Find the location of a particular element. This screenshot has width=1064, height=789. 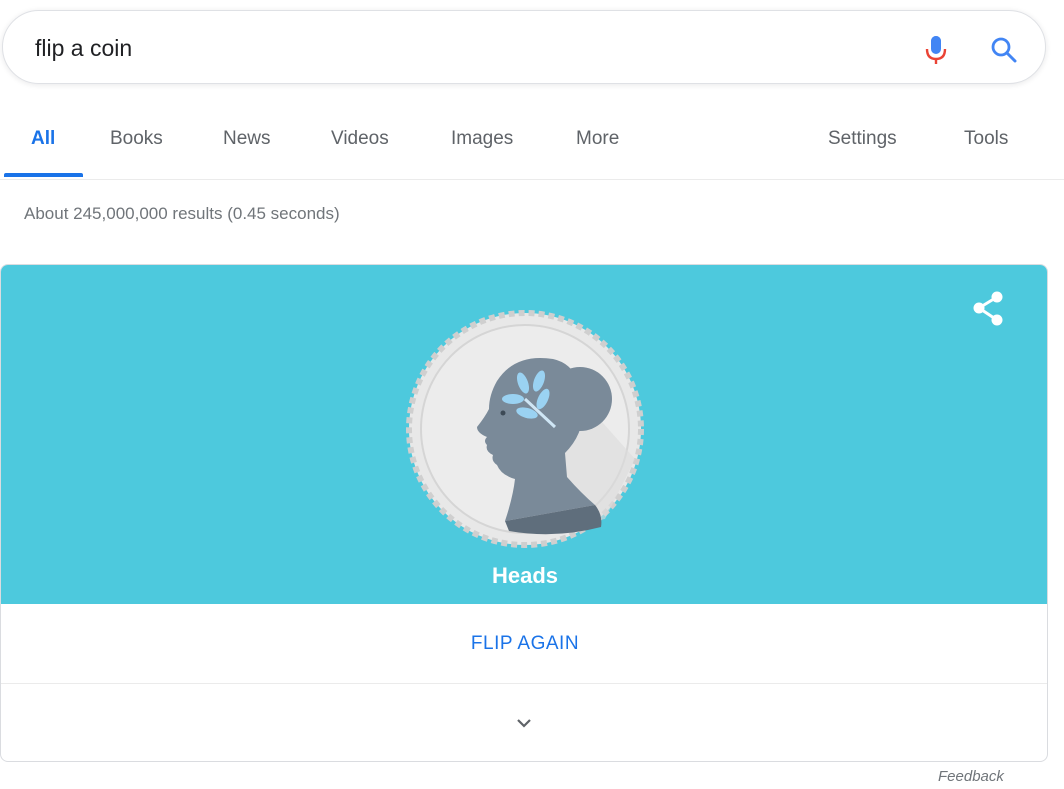

chevron-down-icon is located at coordinates (524, 723).